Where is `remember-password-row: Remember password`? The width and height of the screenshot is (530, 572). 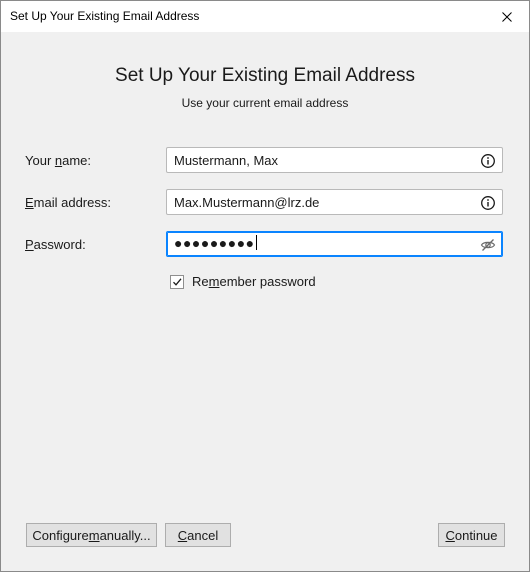 remember-password-row: Remember password is located at coordinates (243, 281).